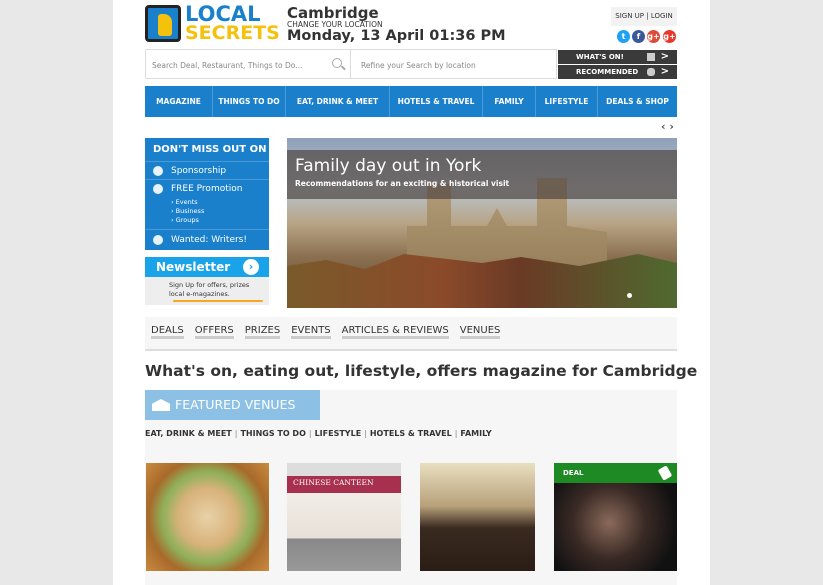 The image size is (823, 585). I want to click on writers-link: Wanted: Writers!, so click(207, 240).